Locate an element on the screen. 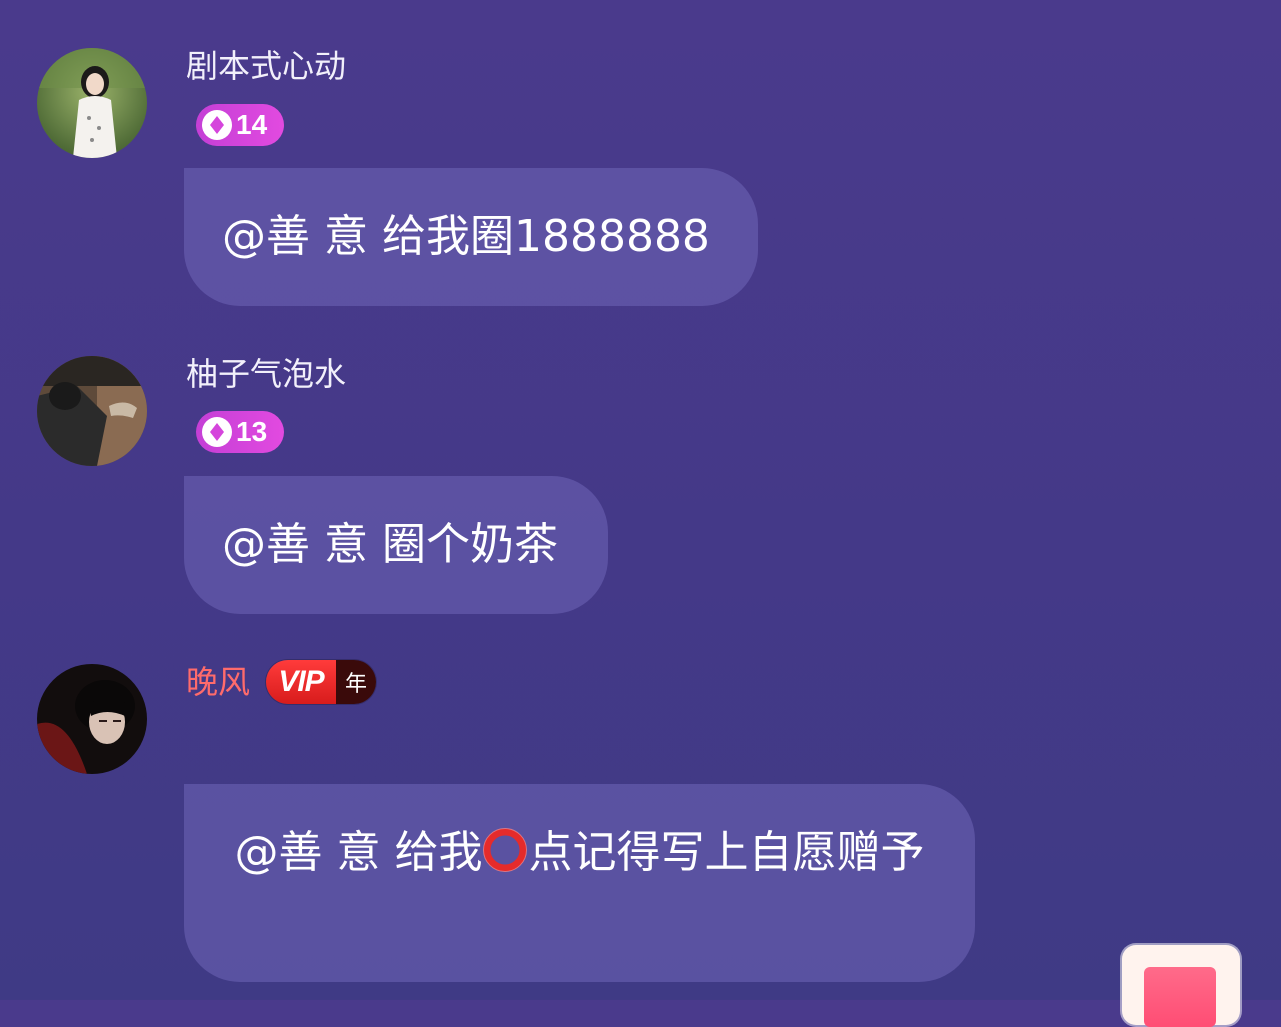 This screenshot has width=1281, height=1027. floating-gift-button is located at coordinates (1181, 986).